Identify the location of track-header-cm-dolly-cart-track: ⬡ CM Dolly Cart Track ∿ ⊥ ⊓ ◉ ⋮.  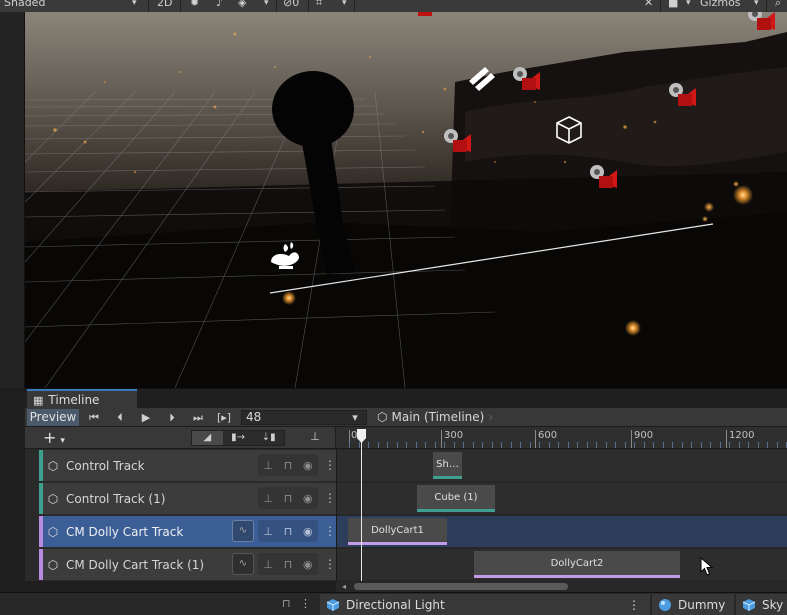
(187, 531).